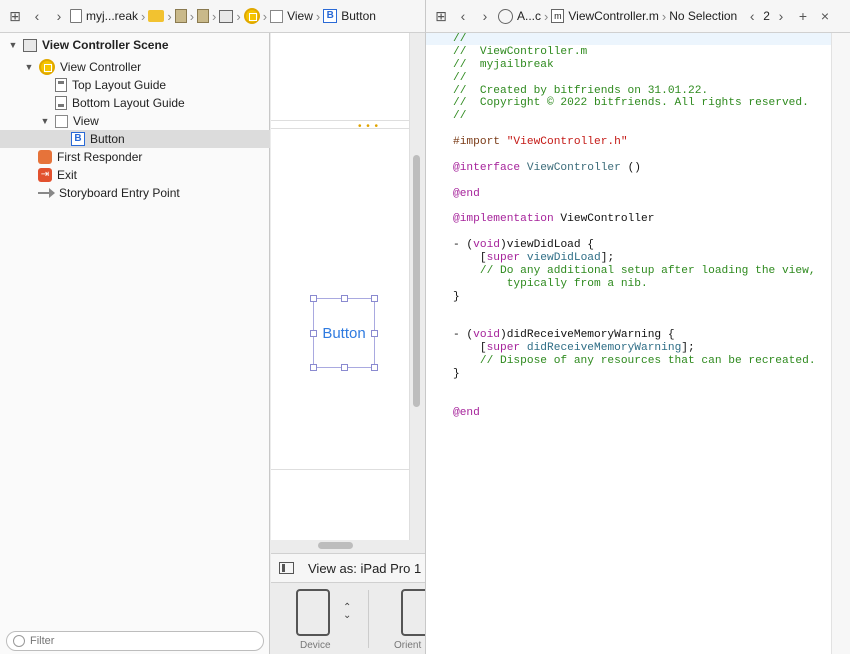 The height and width of the screenshot is (654, 850). What do you see at coordinates (634, 142) in the screenshot?
I see `code-line: #import "ViewController.h"` at bounding box center [634, 142].